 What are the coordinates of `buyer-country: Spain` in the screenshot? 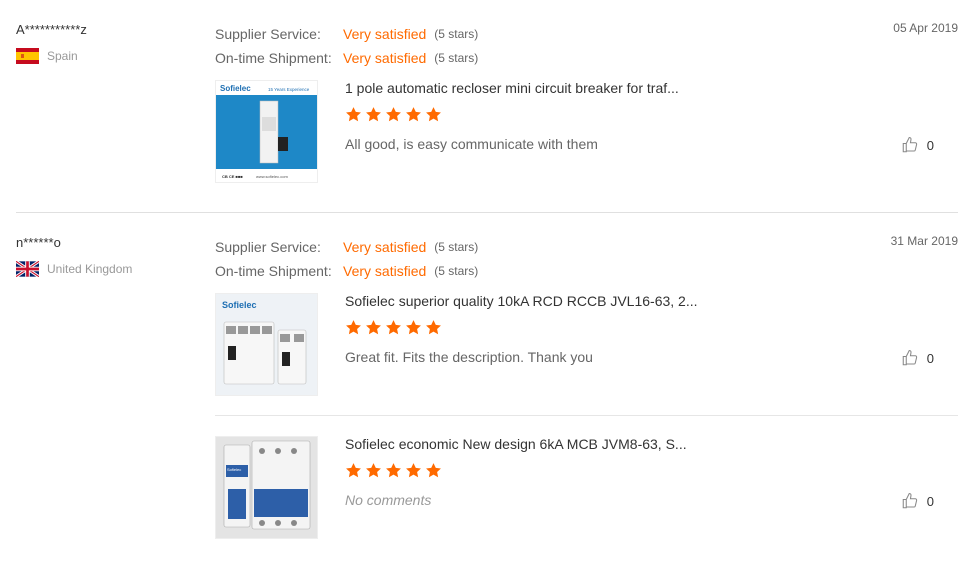 It's located at (51, 56).